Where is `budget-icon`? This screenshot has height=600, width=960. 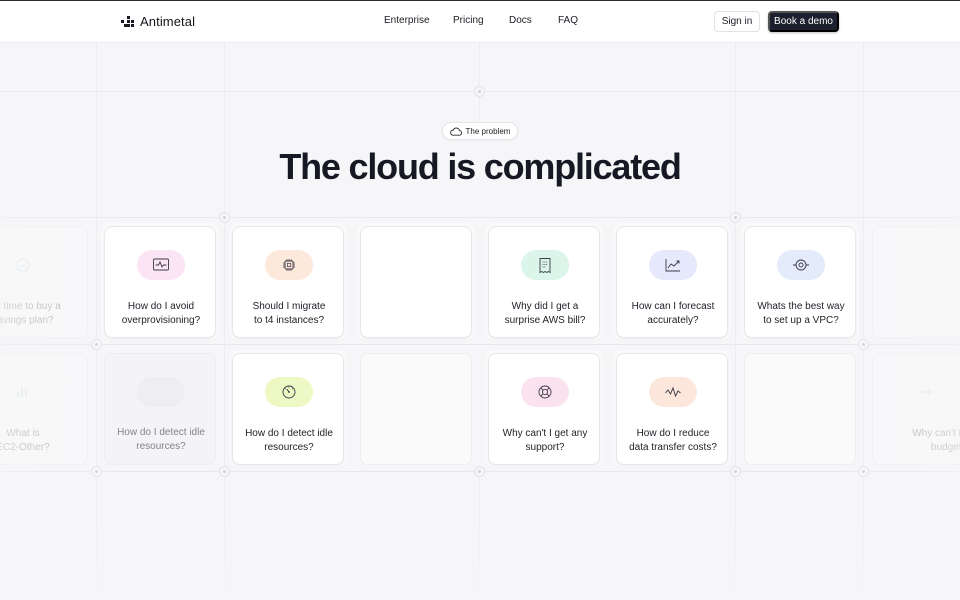
budget-icon is located at coordinates (929, 392).